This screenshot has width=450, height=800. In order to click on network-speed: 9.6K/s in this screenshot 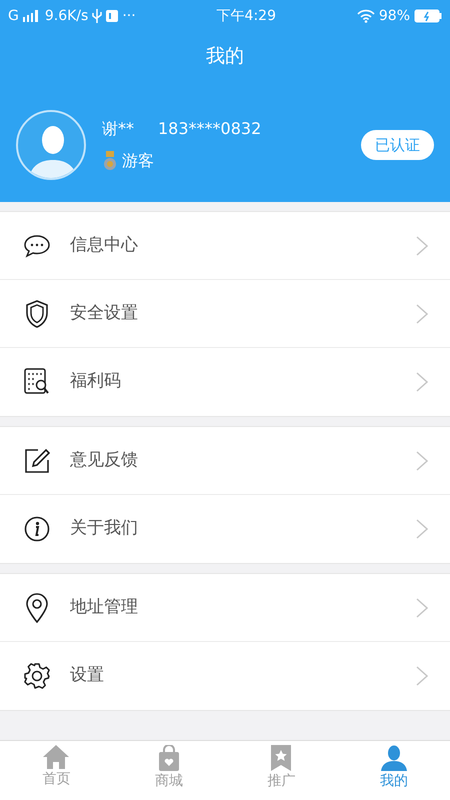, I will do `click(66, 16)`.